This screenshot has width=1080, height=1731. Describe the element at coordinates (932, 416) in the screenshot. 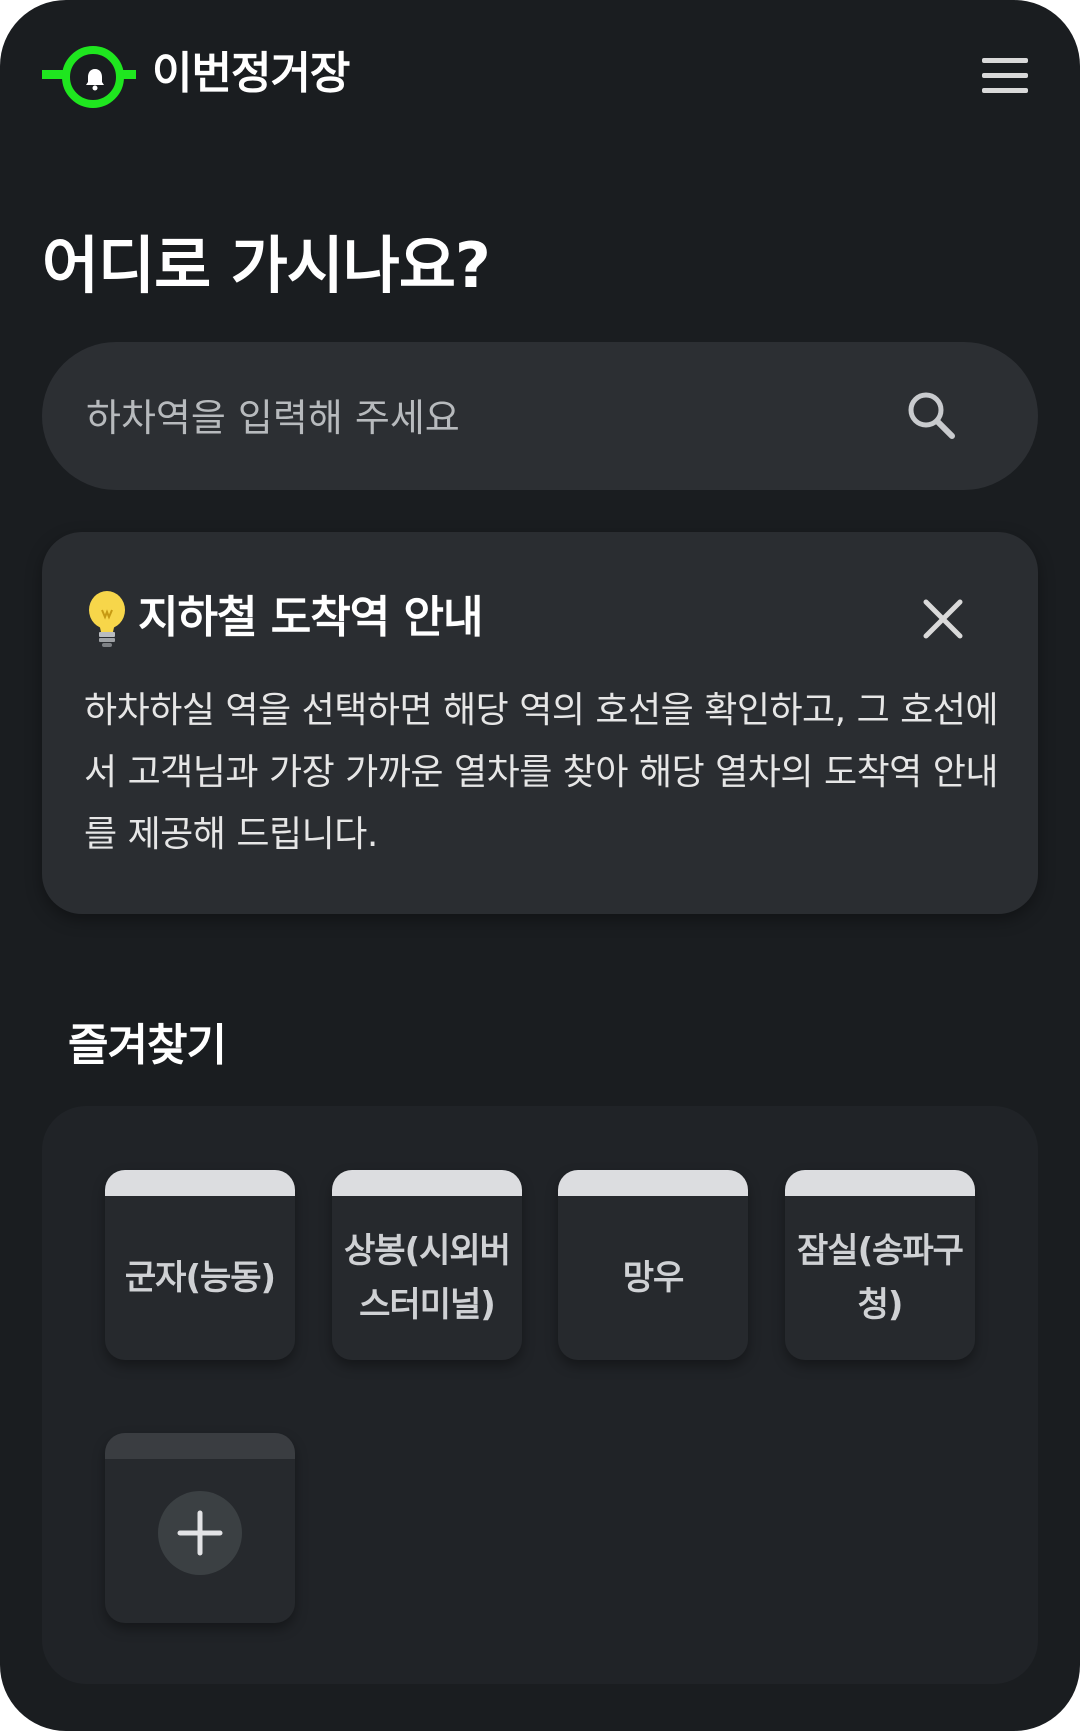

I see `search-icon` at that location.